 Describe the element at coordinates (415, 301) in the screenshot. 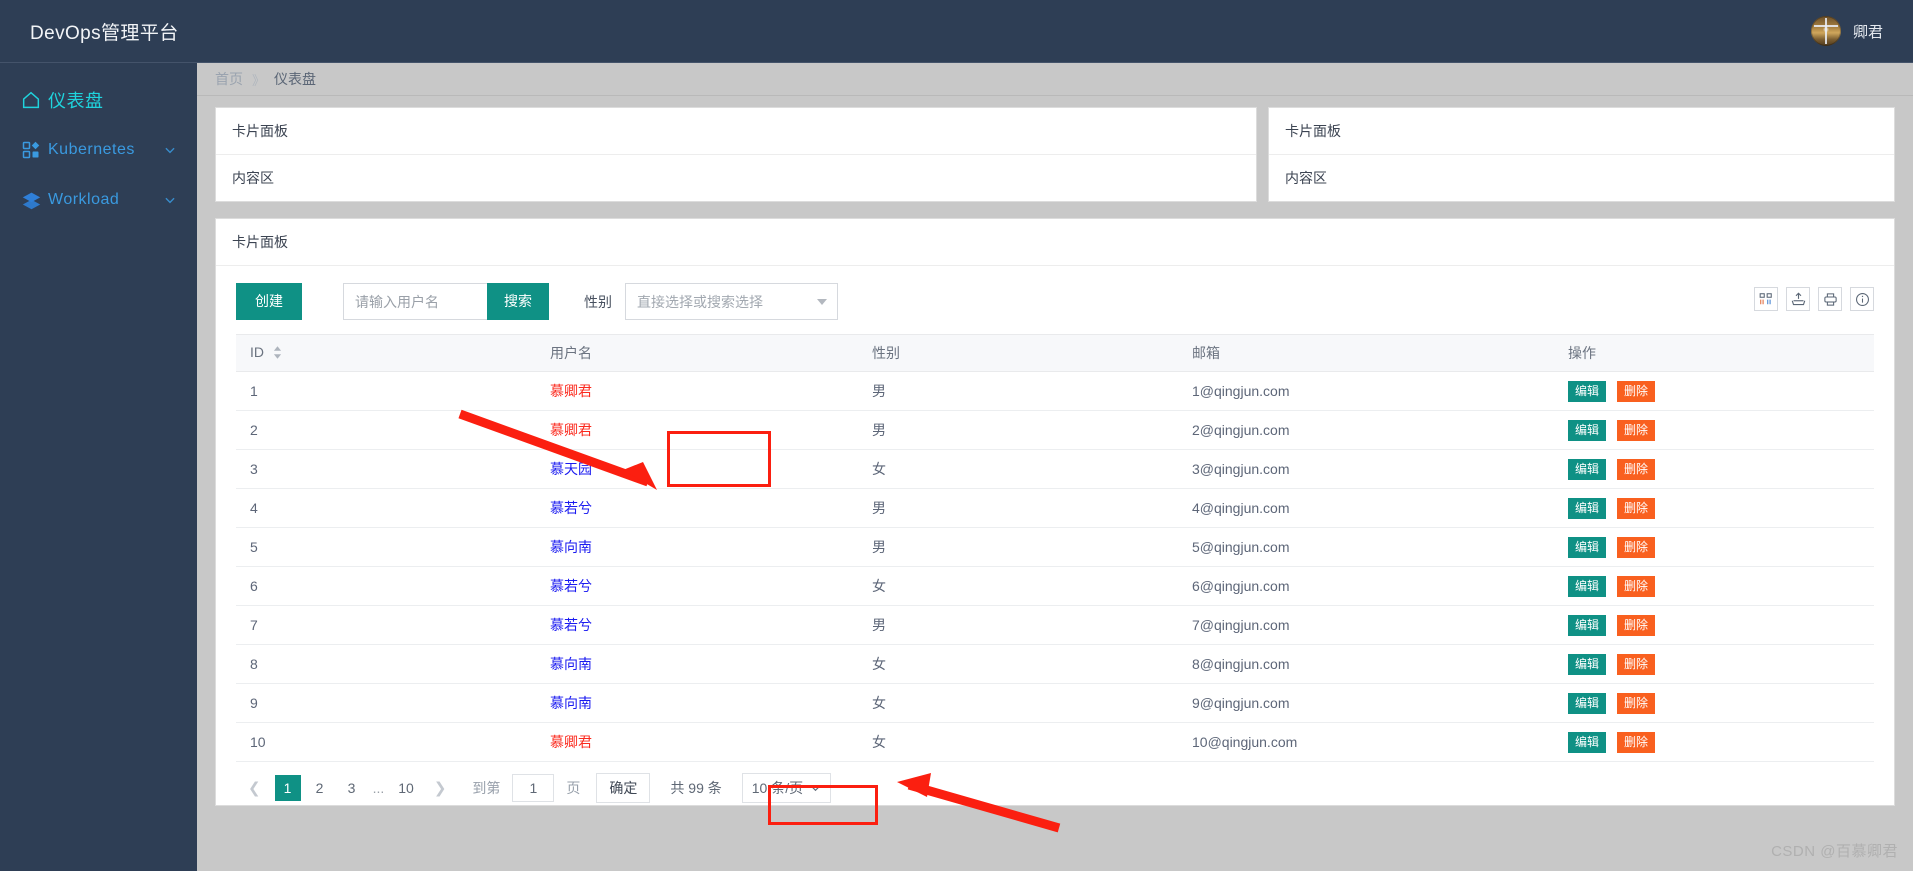

I see `search-input` at that location.